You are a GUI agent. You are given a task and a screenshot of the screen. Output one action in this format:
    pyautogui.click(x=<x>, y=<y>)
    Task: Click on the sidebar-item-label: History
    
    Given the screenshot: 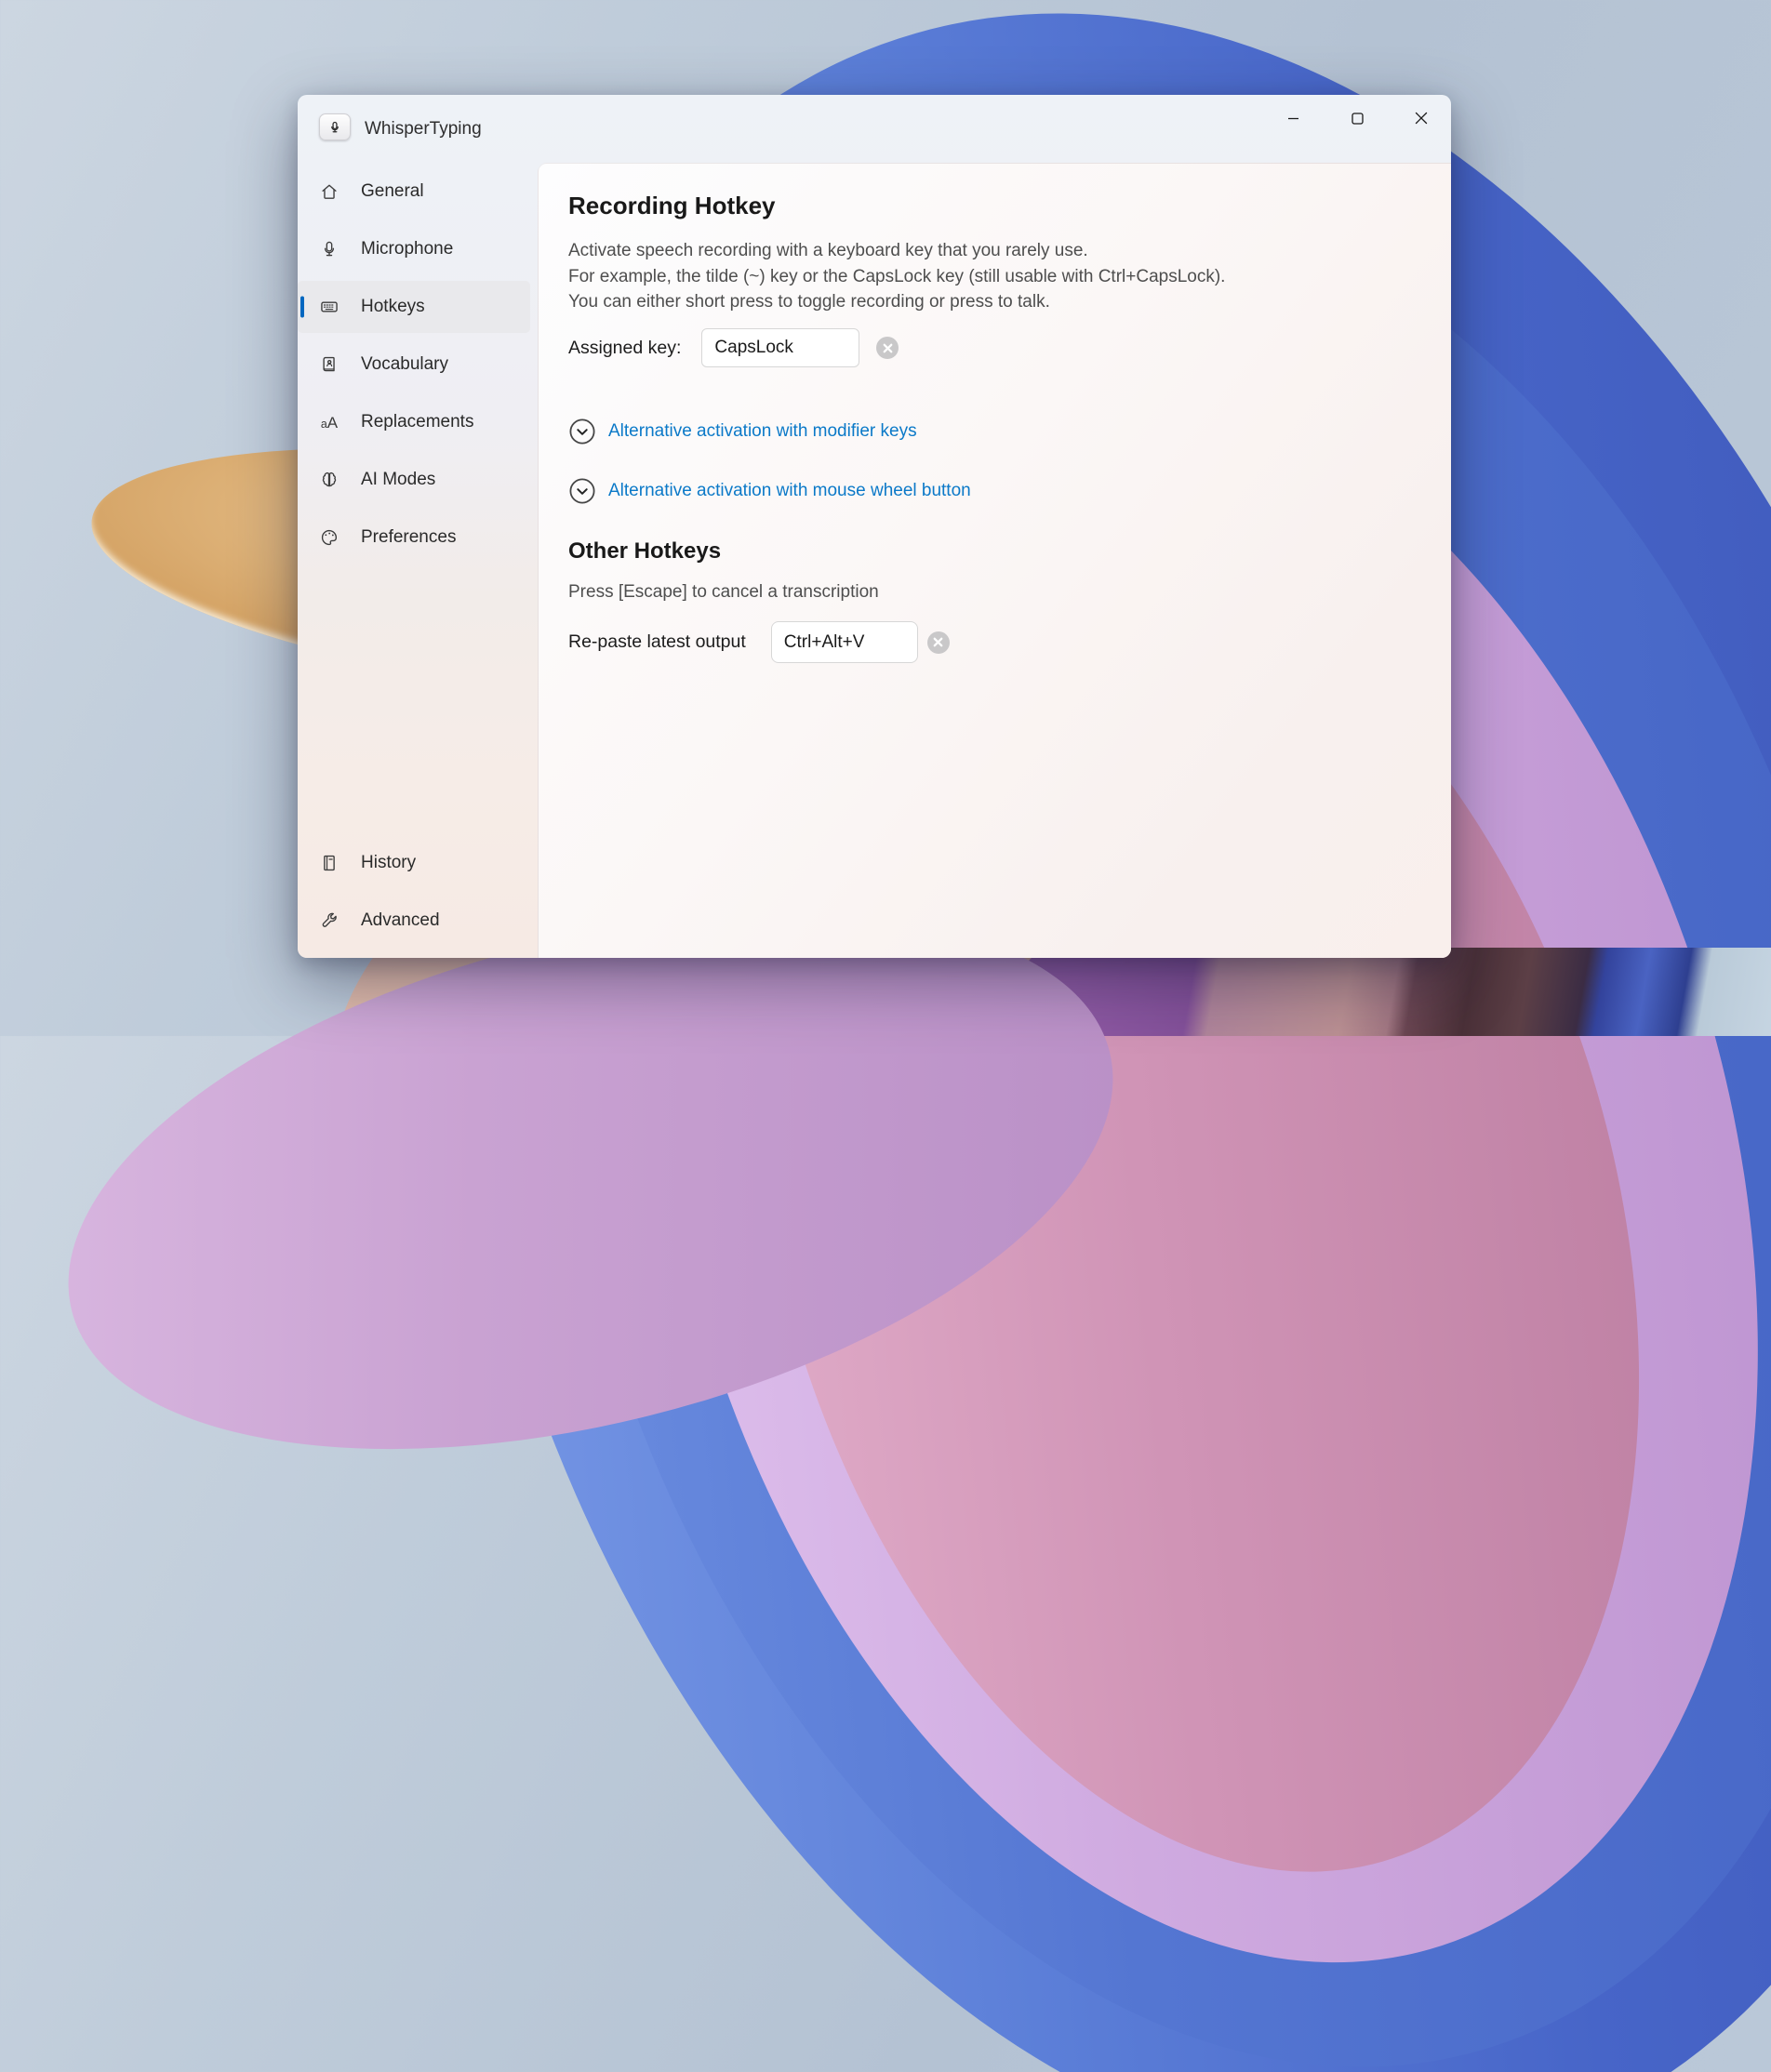 What is the action you would take?
    pyautogui.click(x=389, y=862)
    